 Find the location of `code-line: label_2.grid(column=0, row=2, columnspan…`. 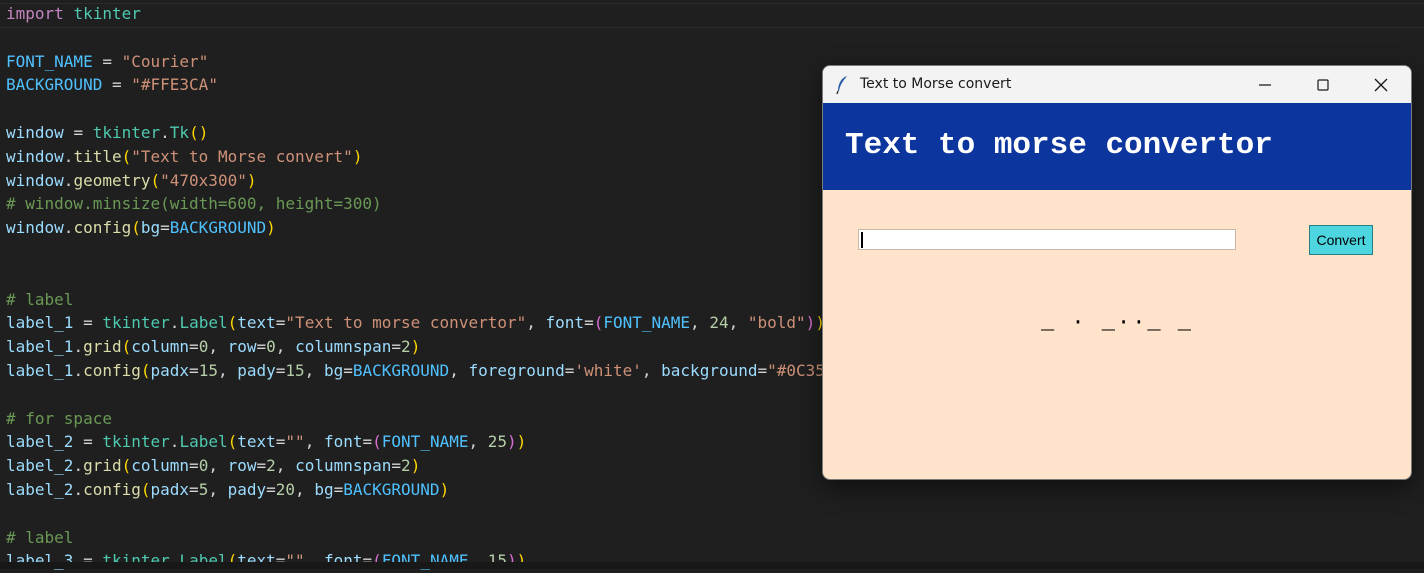

code-line: label_2.grid(column=0, row=2, columnspan… is located at coordinates (213, 466).